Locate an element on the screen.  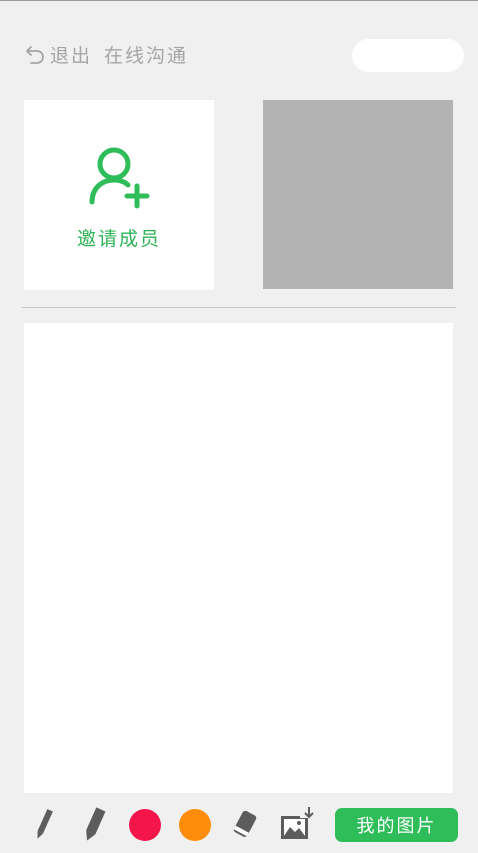
back-arrow-icon is located at coordinates (35, 54).